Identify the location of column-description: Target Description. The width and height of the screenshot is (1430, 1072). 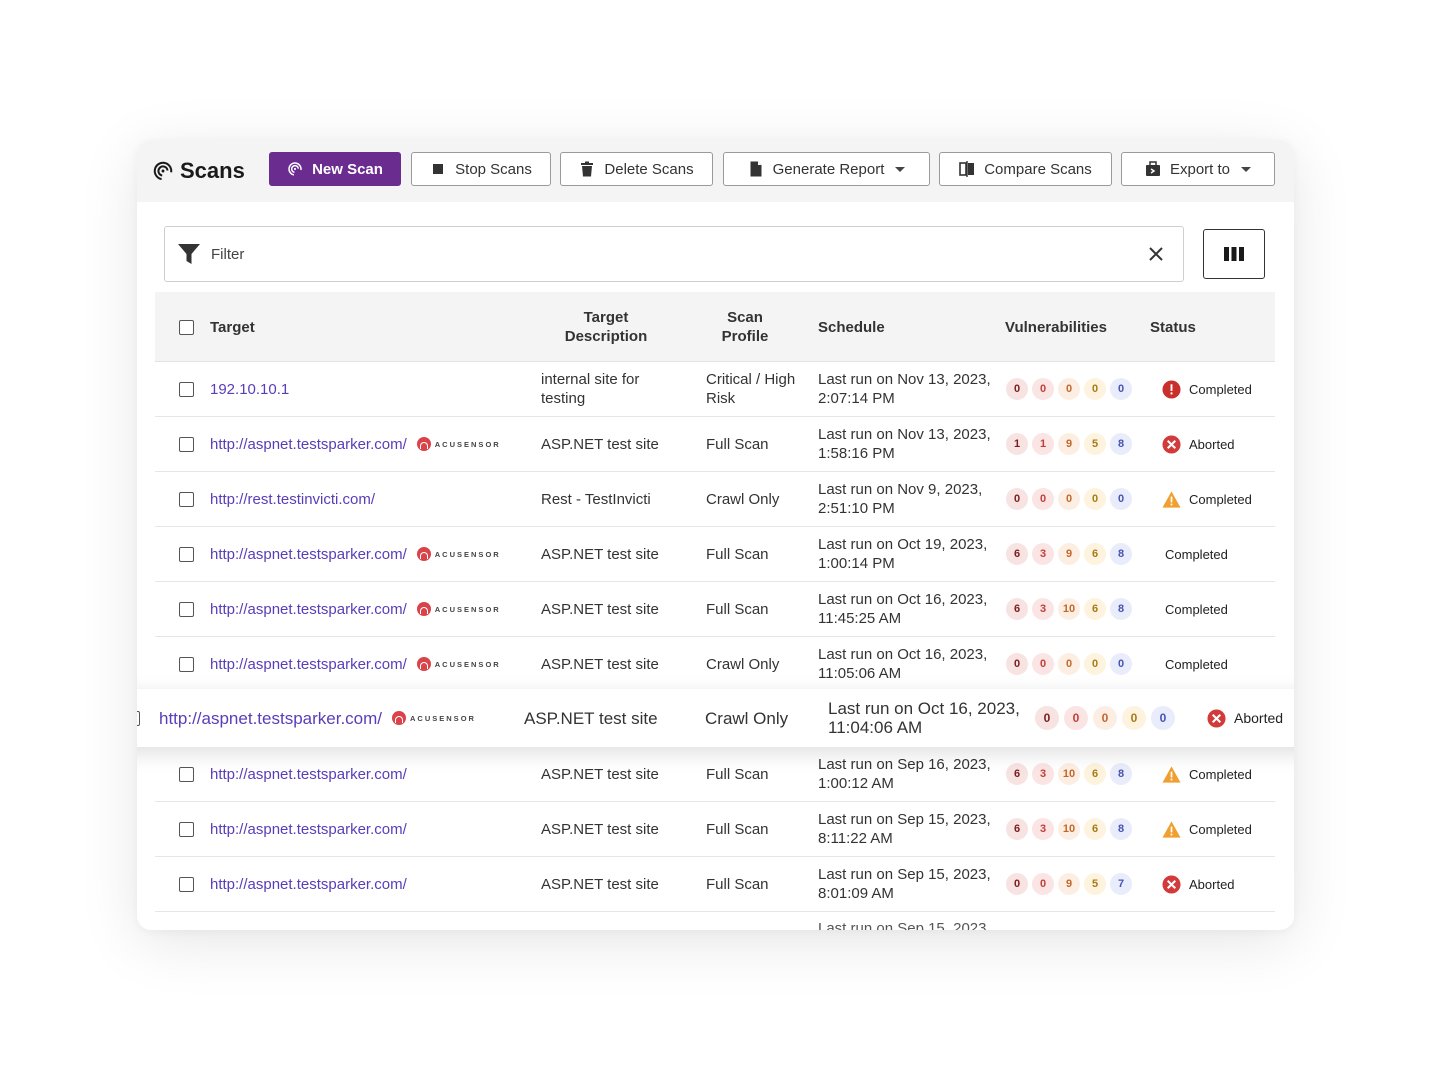
(606, 327).